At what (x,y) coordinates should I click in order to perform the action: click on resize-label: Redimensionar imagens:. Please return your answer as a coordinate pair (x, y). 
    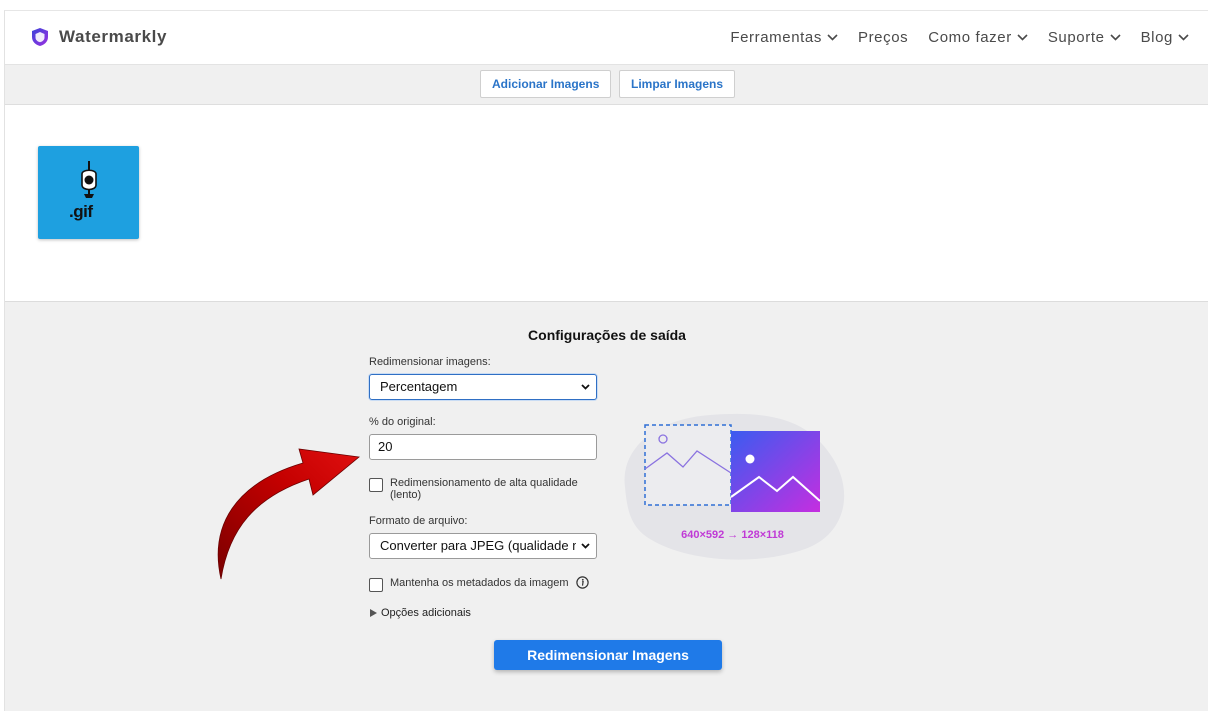
    Looking at the image, I should click on (430, 362).